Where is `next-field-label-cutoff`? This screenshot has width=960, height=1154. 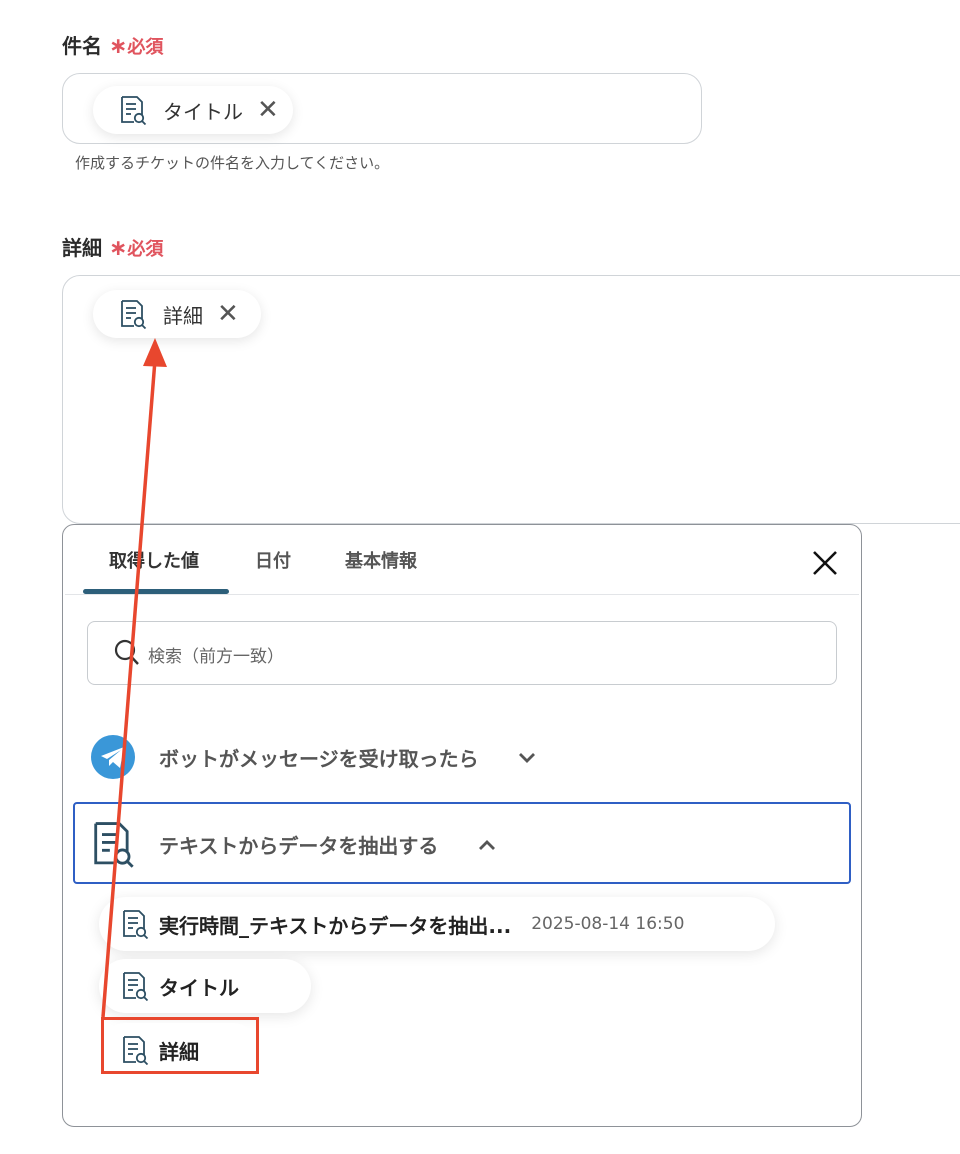
next-field-label-cutoff is located at coordinates (162, 1150).